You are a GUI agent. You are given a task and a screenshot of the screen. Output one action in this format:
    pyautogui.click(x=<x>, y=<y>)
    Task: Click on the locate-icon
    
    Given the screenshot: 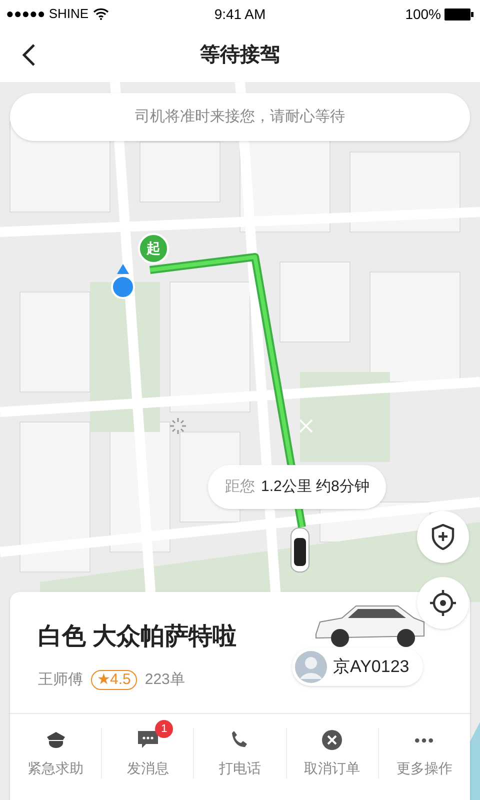 What is the action you would take?
    pyautogui.click(x=443, y=603)
    